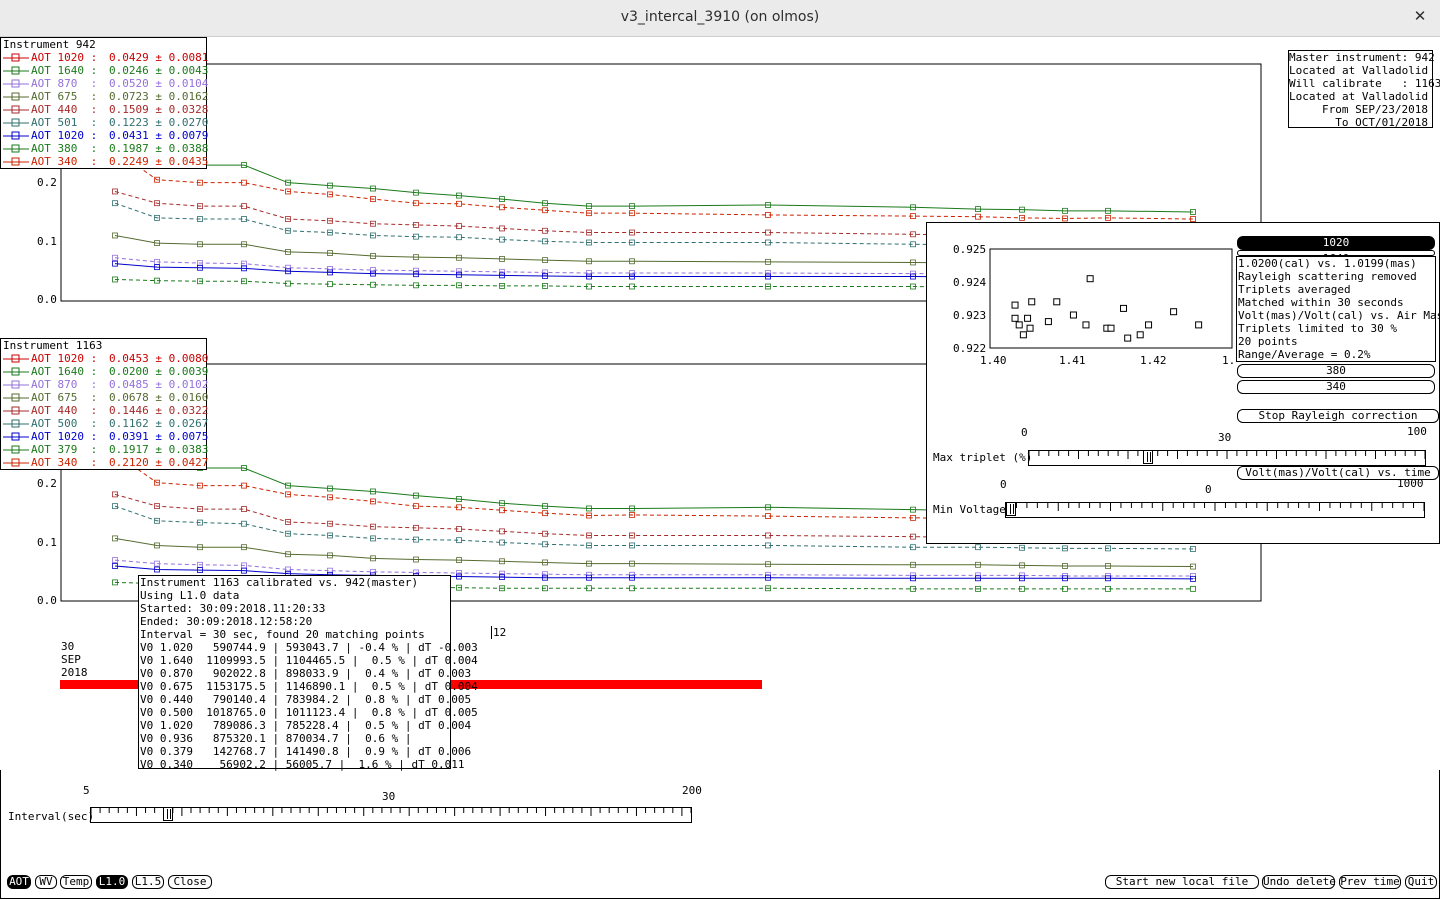 This screenshot has height=900, width=1440. Describe the element at coordinates (1336, 371) in the screenshot. I see `channel-380-button: 380` at that location.